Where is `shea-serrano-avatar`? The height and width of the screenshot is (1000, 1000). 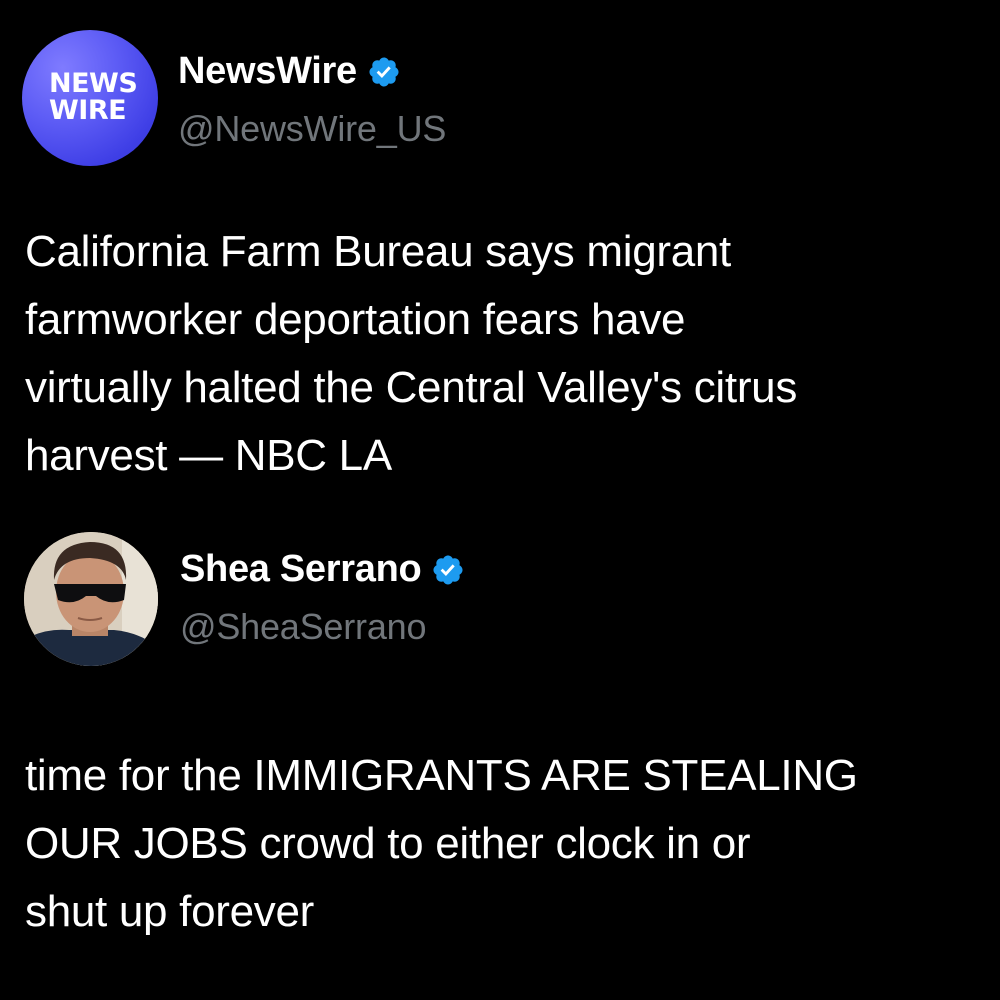
shea-serrano-avatar is located at coordinates (91, 599).